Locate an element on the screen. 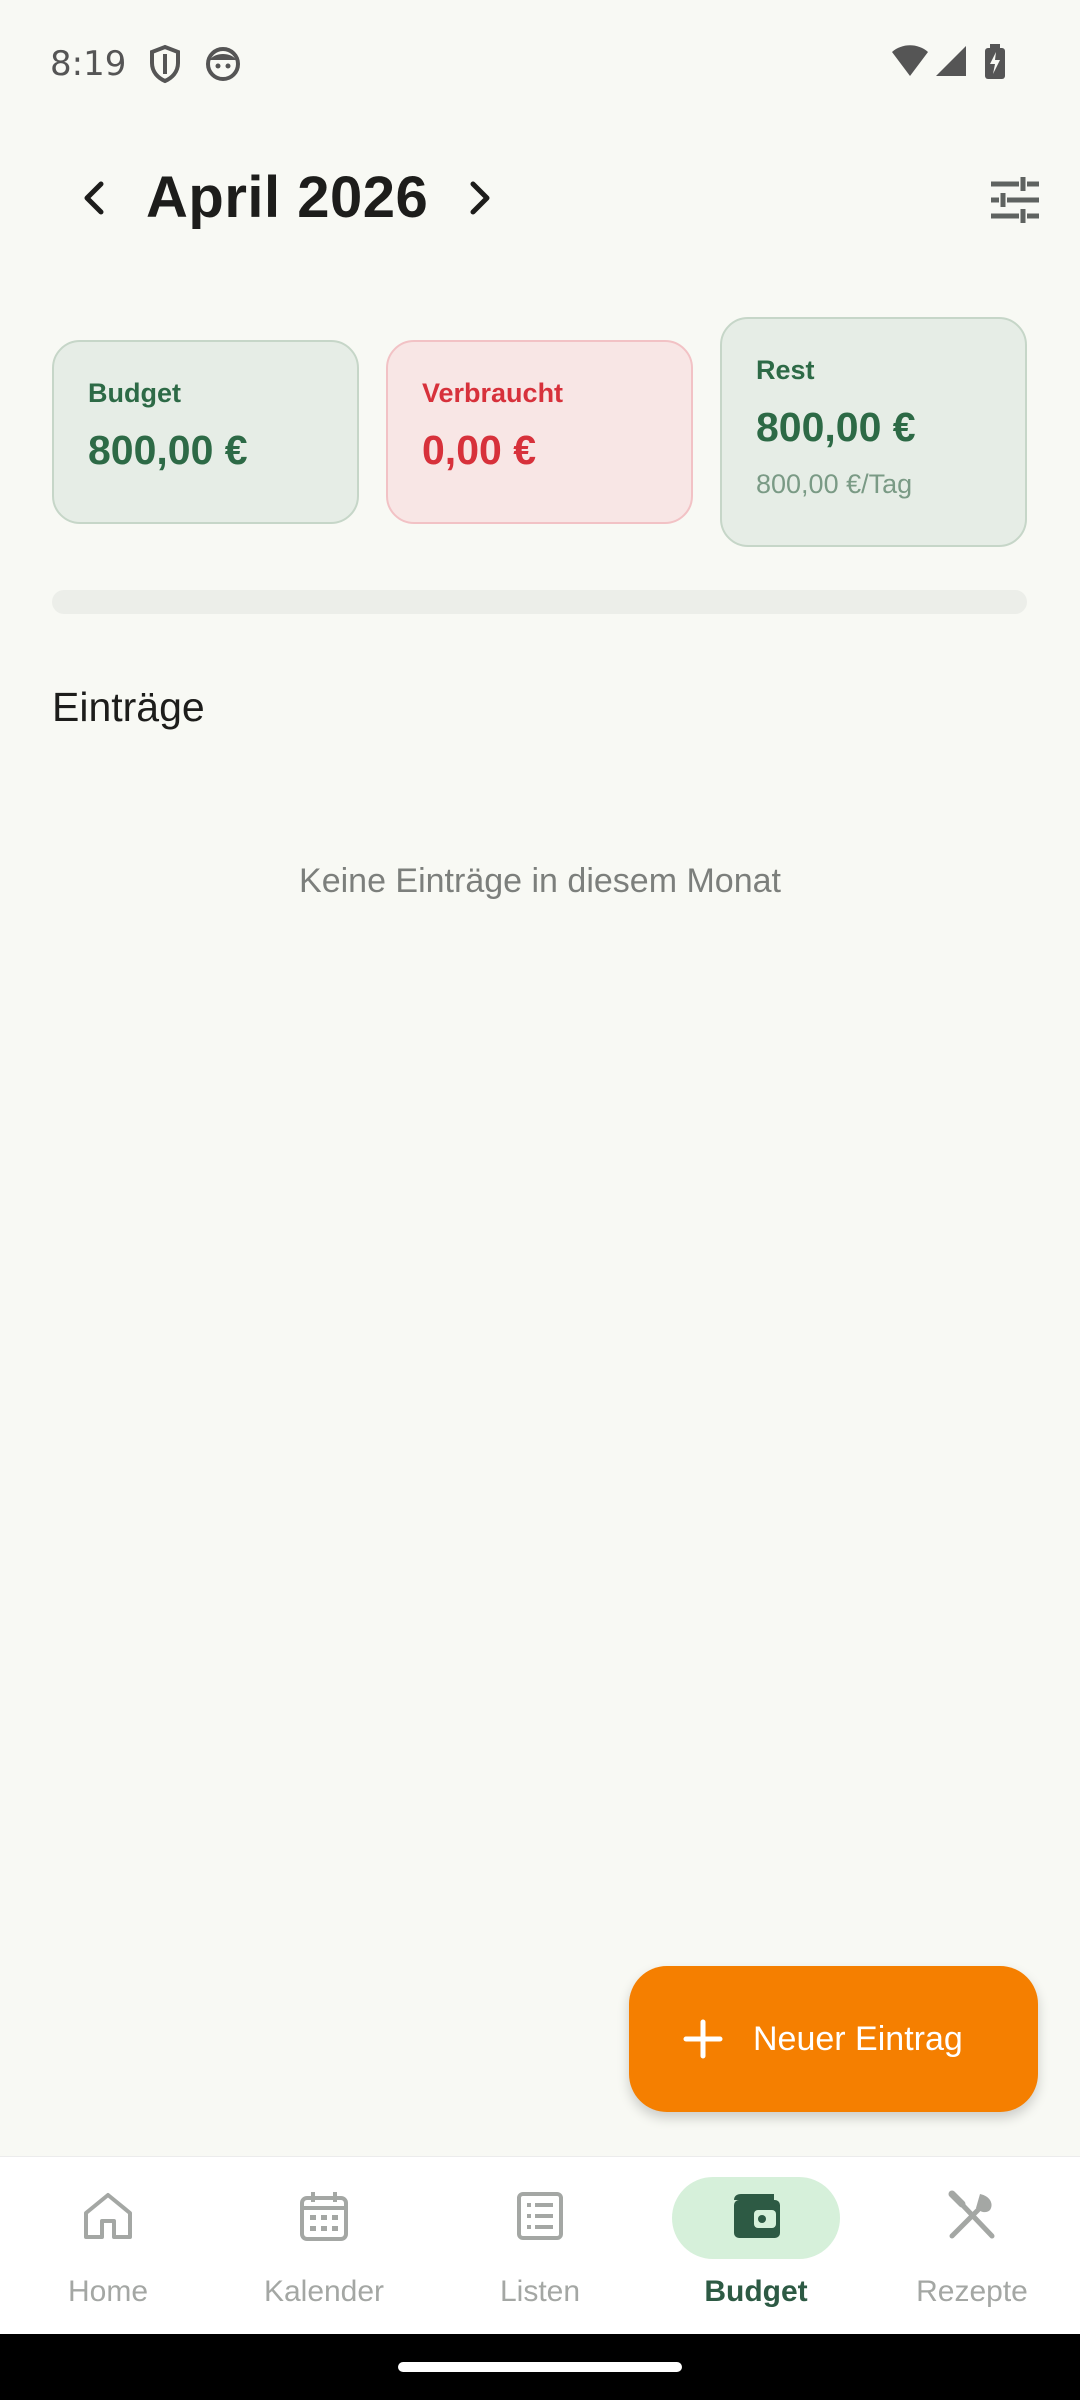  home-icon is located at coordinates (108, 2218).